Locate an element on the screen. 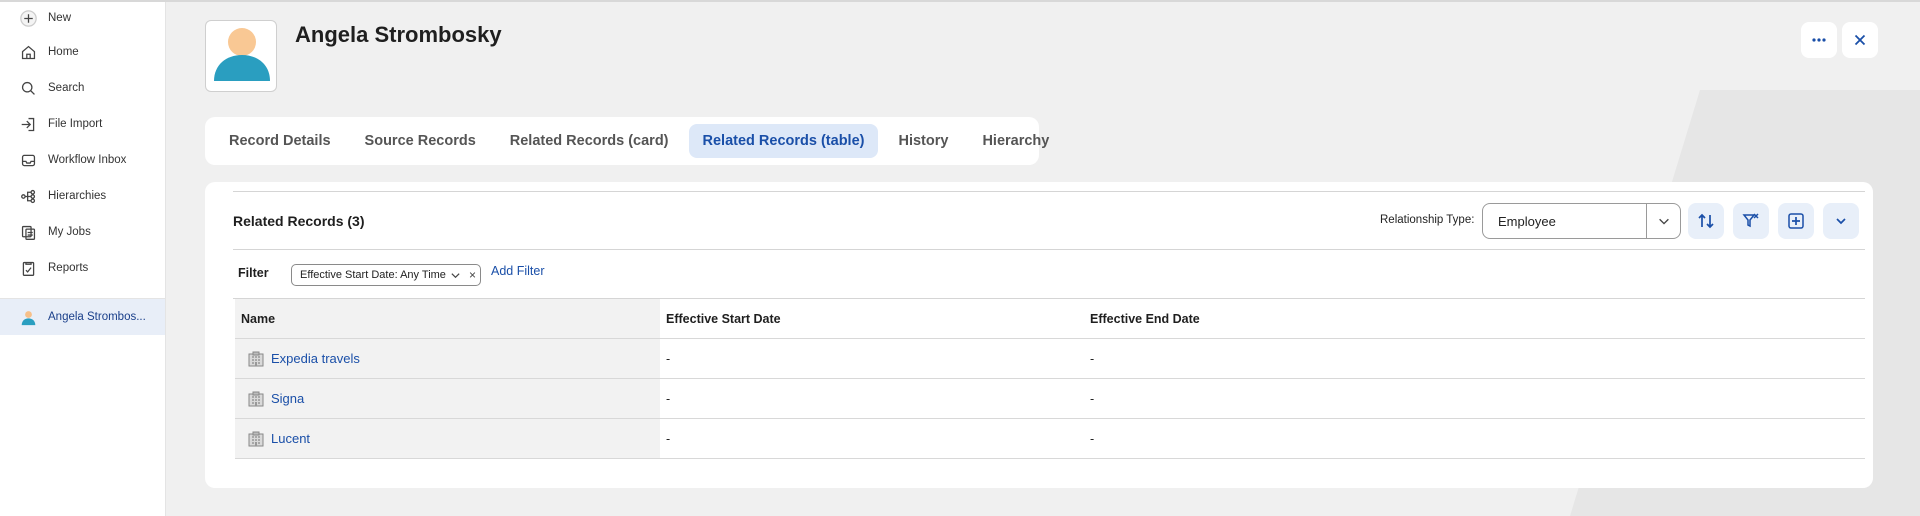 The height and width of the screenshot is (516, 1920). add-record-button is located at coordinates (1796, 221).